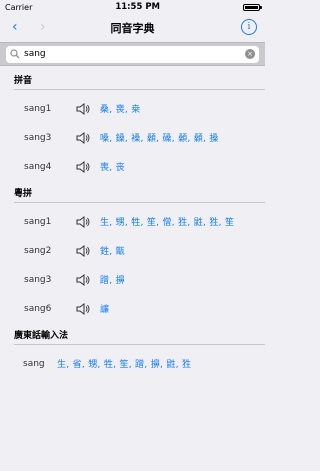  I want to click on homophone-chars: 生, 甥, 牲, 笙, 僧, 狌, 鼪, 狌, 笙, so click(167, 221).